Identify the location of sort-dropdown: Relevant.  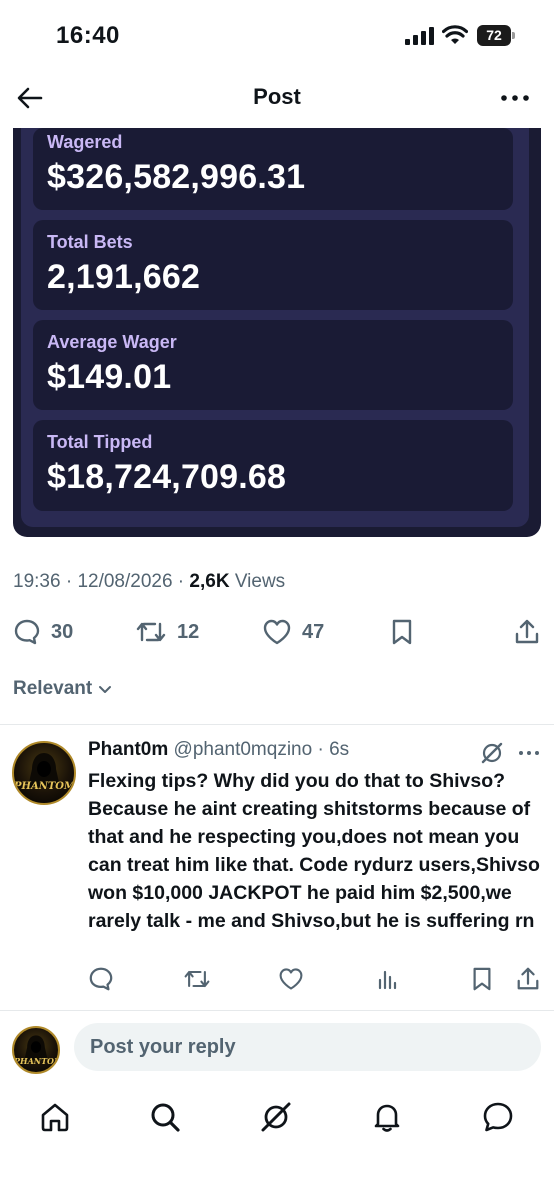
(63, 689).